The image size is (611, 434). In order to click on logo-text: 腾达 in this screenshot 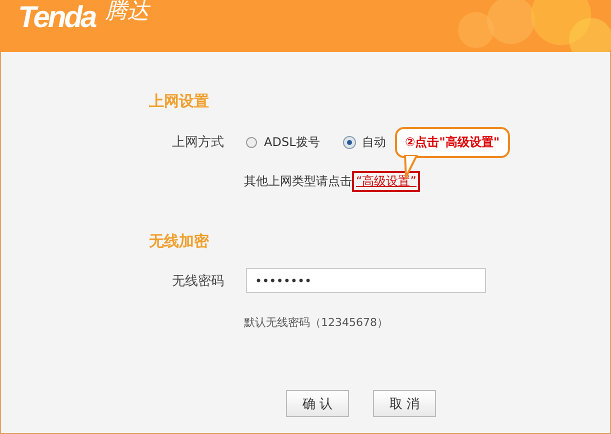, I will do `click(127, 12)`.